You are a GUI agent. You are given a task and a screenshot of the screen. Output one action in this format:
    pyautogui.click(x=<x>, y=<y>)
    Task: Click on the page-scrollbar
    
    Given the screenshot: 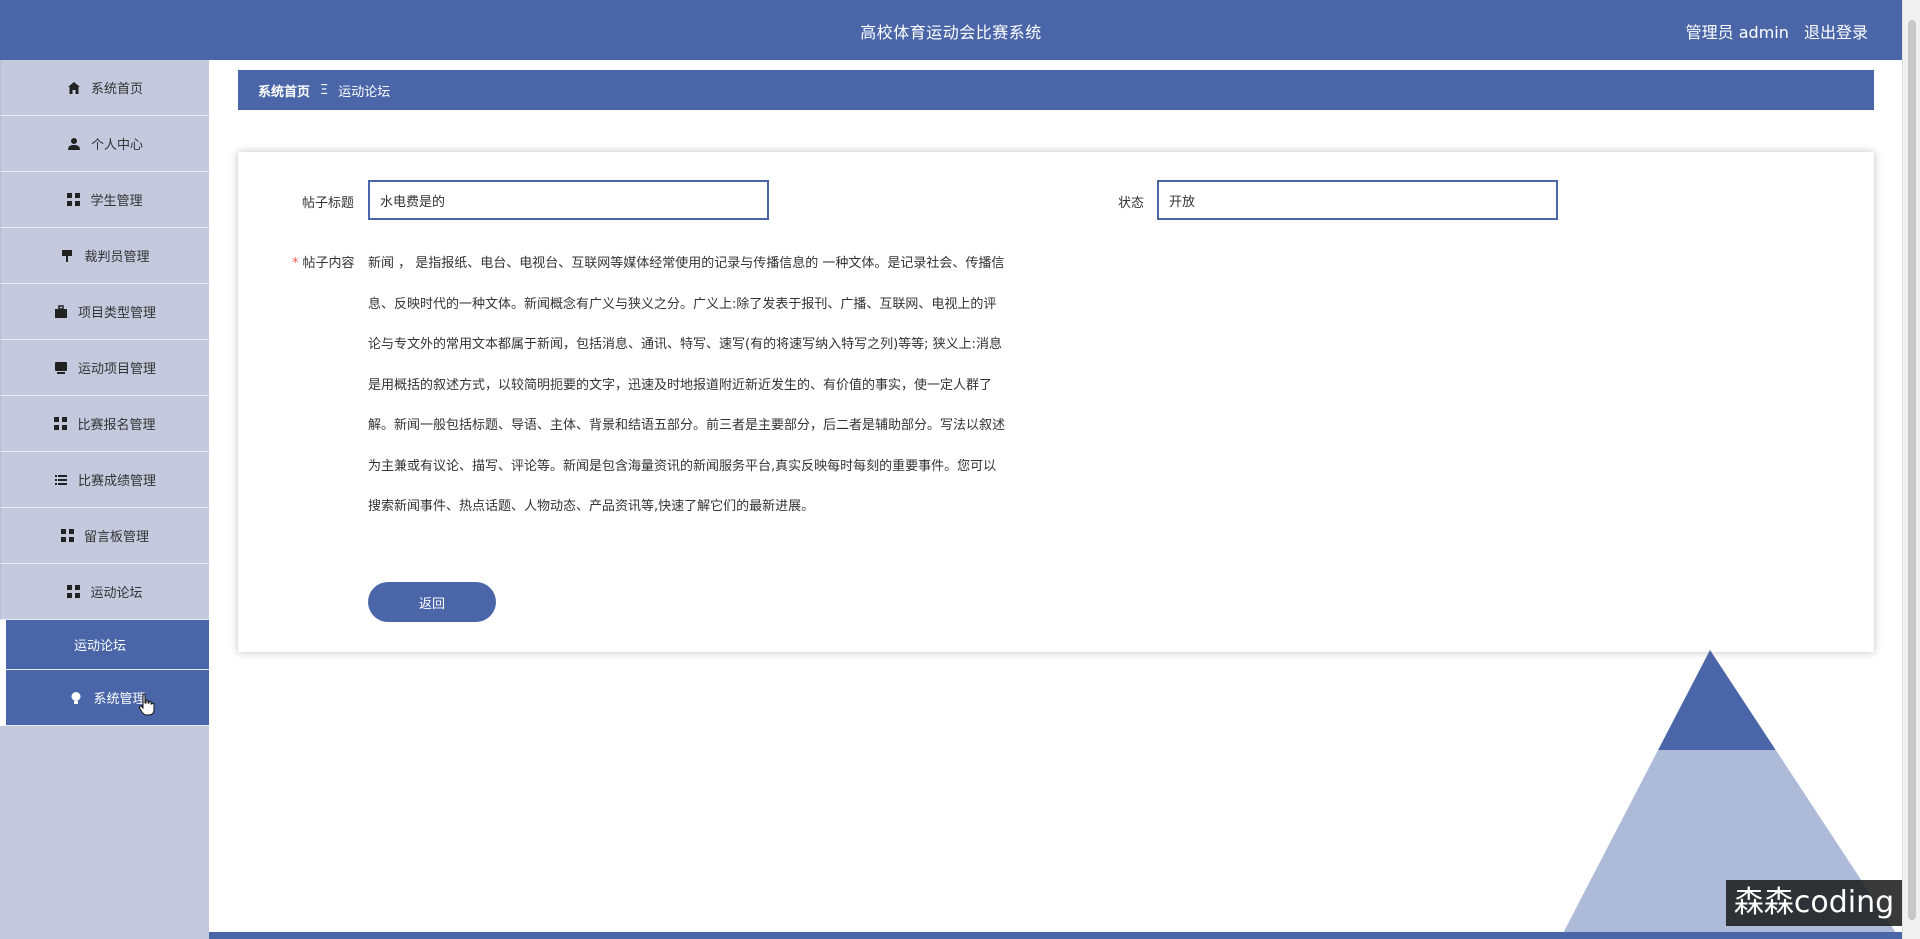 What is the action you would take?
    pyautogui.click(x=1911, y=469)
    